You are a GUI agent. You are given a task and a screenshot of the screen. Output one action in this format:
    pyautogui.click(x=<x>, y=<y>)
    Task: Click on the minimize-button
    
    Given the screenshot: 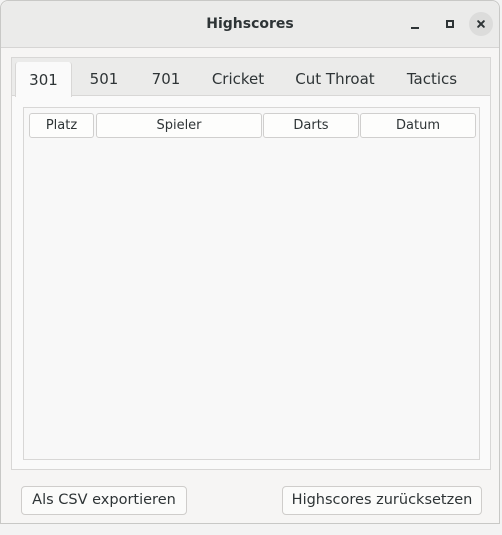 What is the action you would take?
    pyautogui.click(x=415, y=24)
    